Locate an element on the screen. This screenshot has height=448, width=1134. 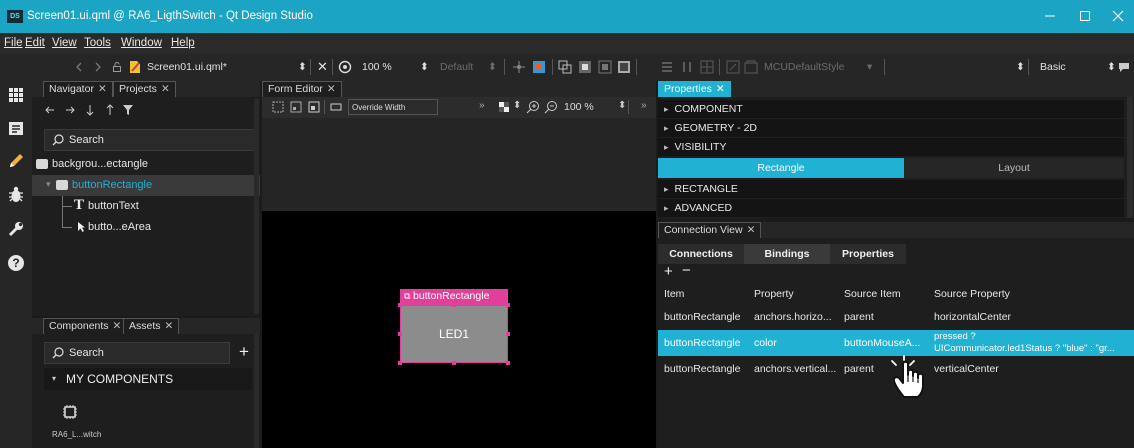
led1-button-rectangle: LED1 is located at coordinates (454, 334).